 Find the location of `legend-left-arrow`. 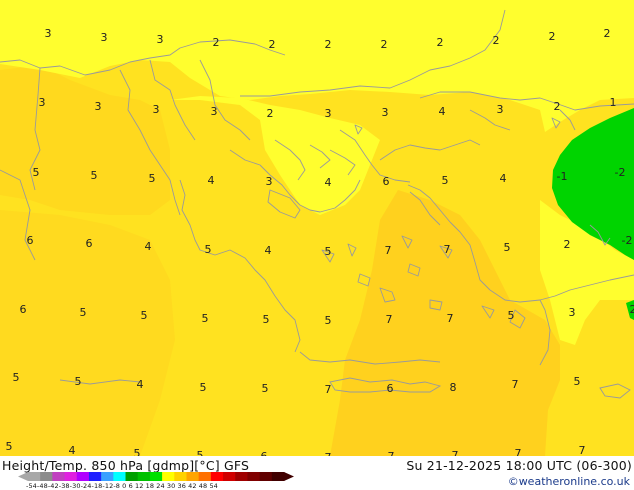

legend-left-arrow is located at coordinates (23, 476).